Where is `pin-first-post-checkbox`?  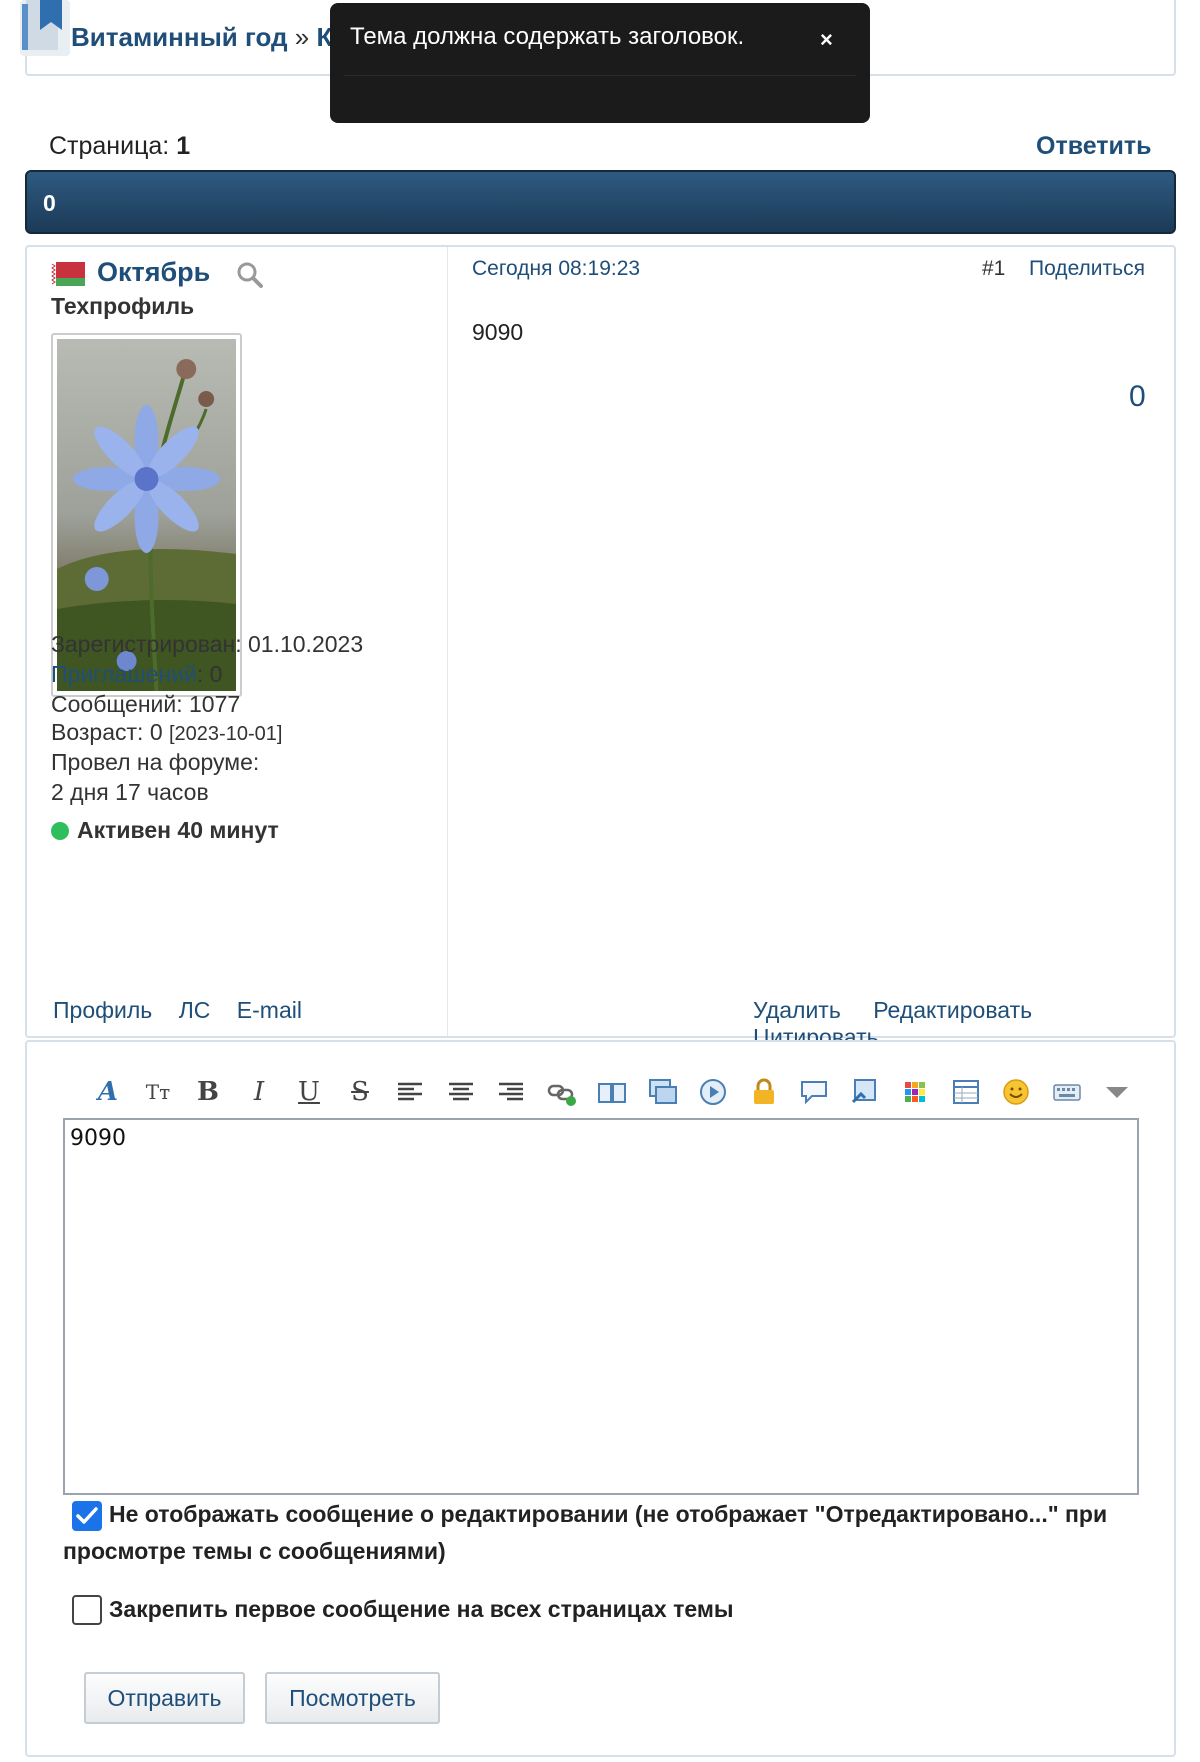 pin-first-post-checkbox is located at coordinates (87, 1610).